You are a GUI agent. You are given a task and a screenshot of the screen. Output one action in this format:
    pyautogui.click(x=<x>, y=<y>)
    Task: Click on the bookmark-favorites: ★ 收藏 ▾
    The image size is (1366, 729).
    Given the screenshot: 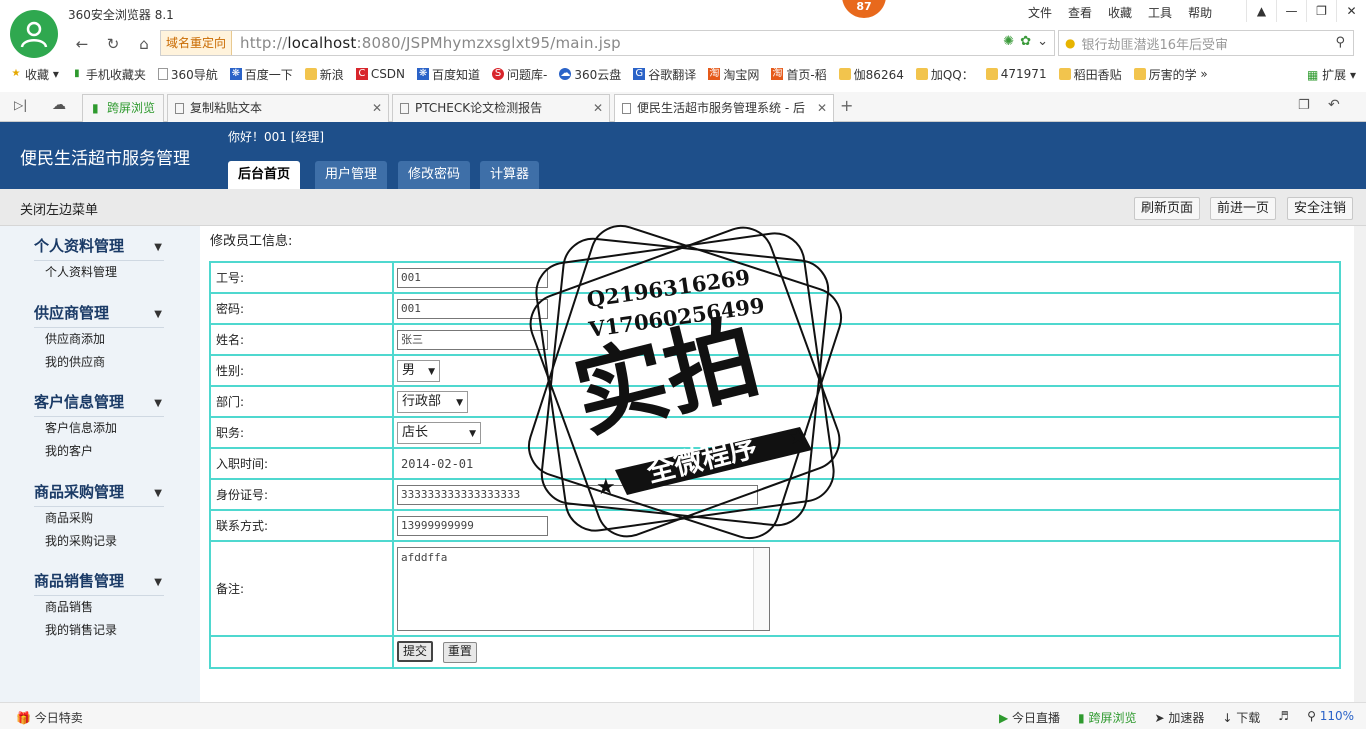 What is the action you would take?
    pyautogui.click(x=34, y=74)
    